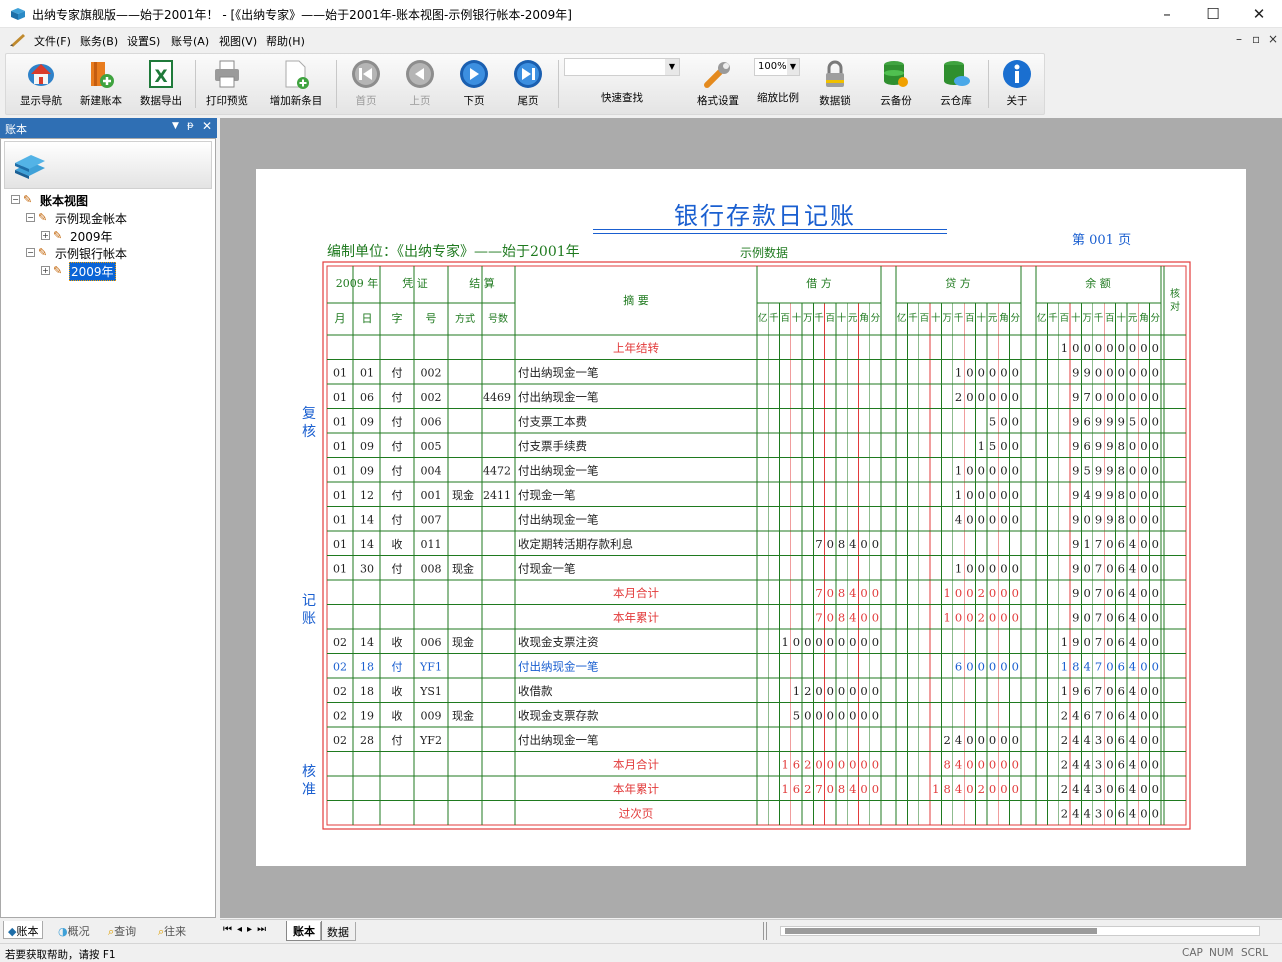  I want to click on cell-hao: 005, so click(431, 446).